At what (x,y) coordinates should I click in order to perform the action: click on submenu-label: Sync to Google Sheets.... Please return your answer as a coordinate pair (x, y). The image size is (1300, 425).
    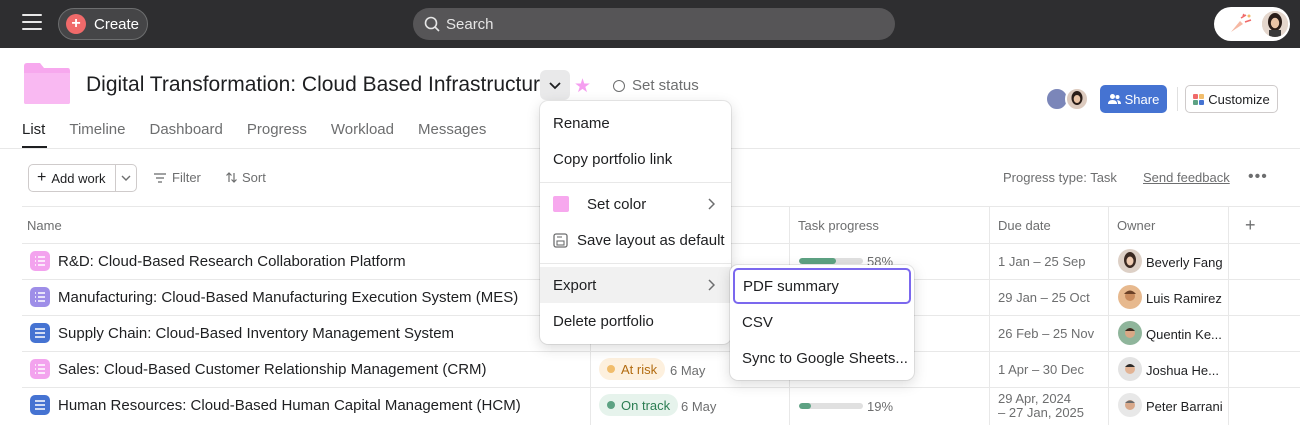
    Looking at the image, I should click on (825, 358).